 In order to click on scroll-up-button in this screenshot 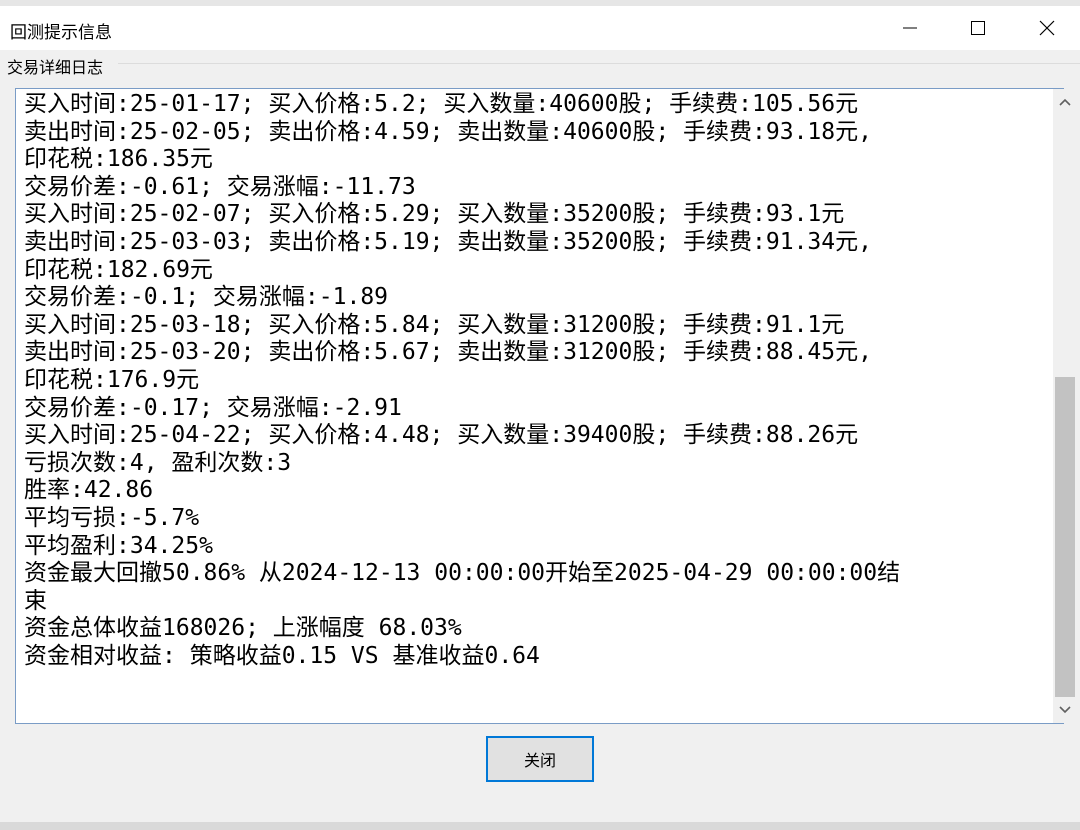, I will do `click(1065, 102)`.